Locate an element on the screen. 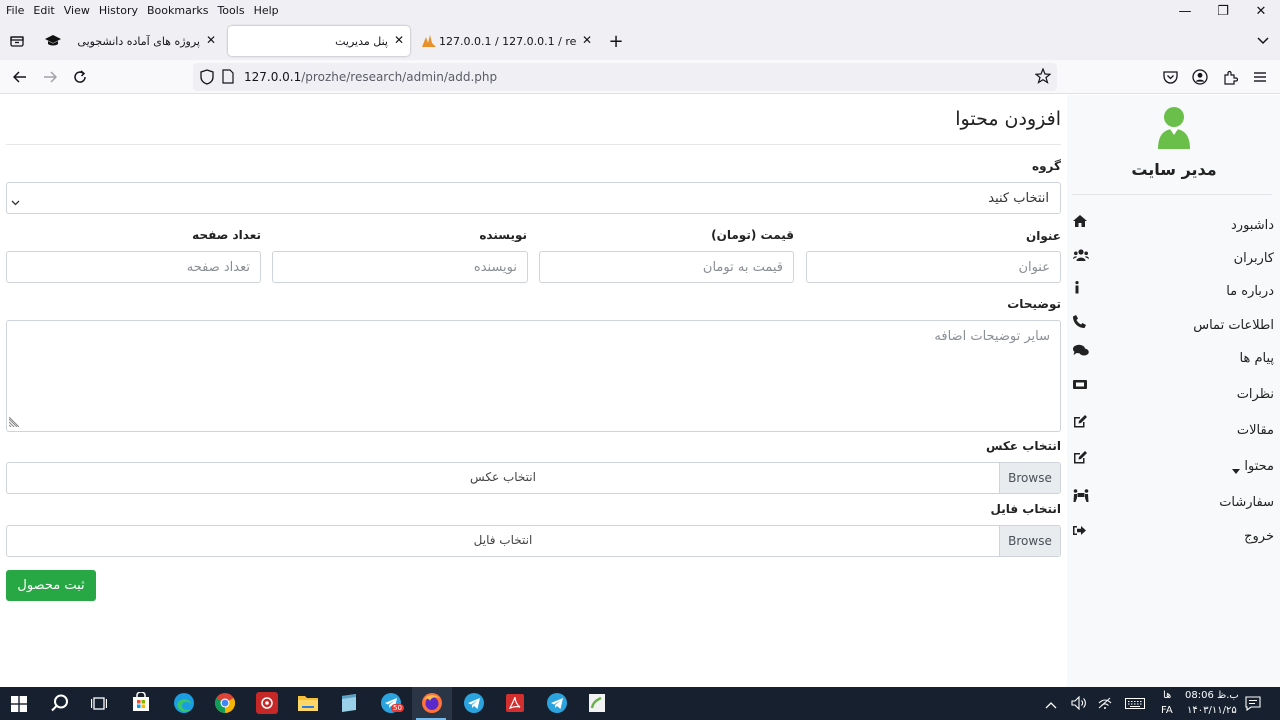 The width and height of the screenshot is (1280, 720). submit-product-button: ثبت محصول is located at coordinates (51, 585).